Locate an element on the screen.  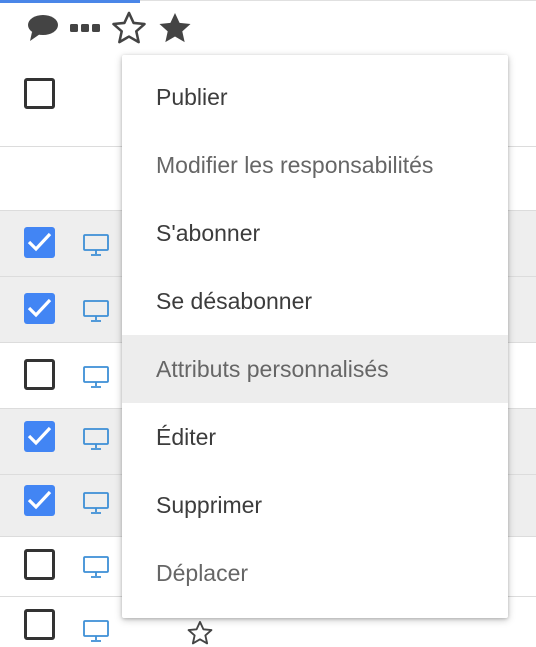
menu-item-publier: Publier is located at coordinates (315, 97).